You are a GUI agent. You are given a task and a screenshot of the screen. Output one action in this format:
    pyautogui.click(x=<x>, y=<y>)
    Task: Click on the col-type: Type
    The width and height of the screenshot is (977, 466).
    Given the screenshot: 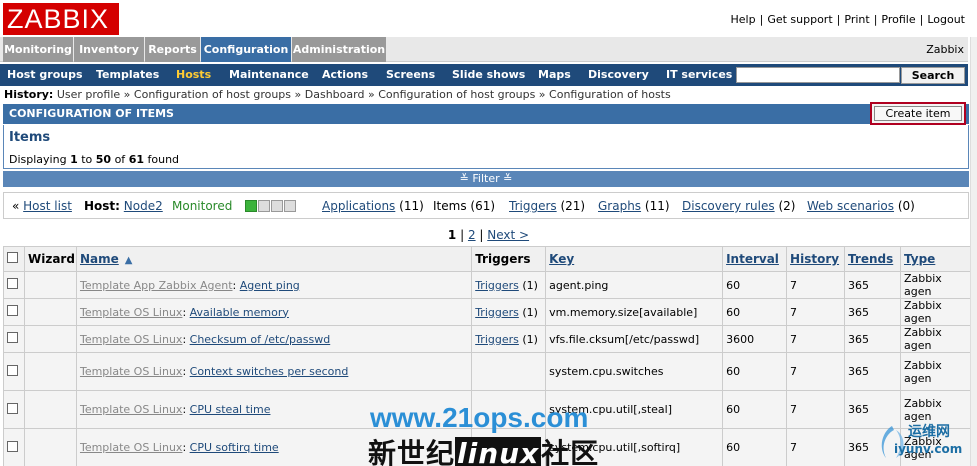 What is the action you would take?
    pyautogui.click(x=919, y=259)
    